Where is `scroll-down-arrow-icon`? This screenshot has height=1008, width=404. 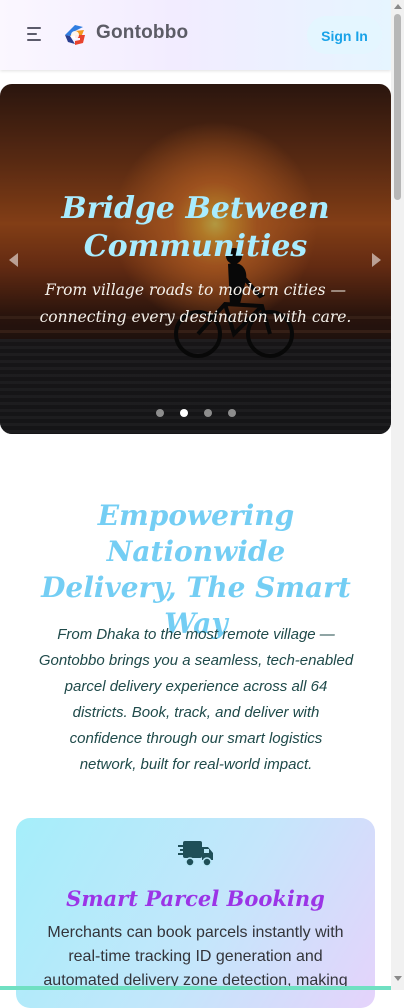 scroll-down-arrow-icon is located at coordinates (398, 978).